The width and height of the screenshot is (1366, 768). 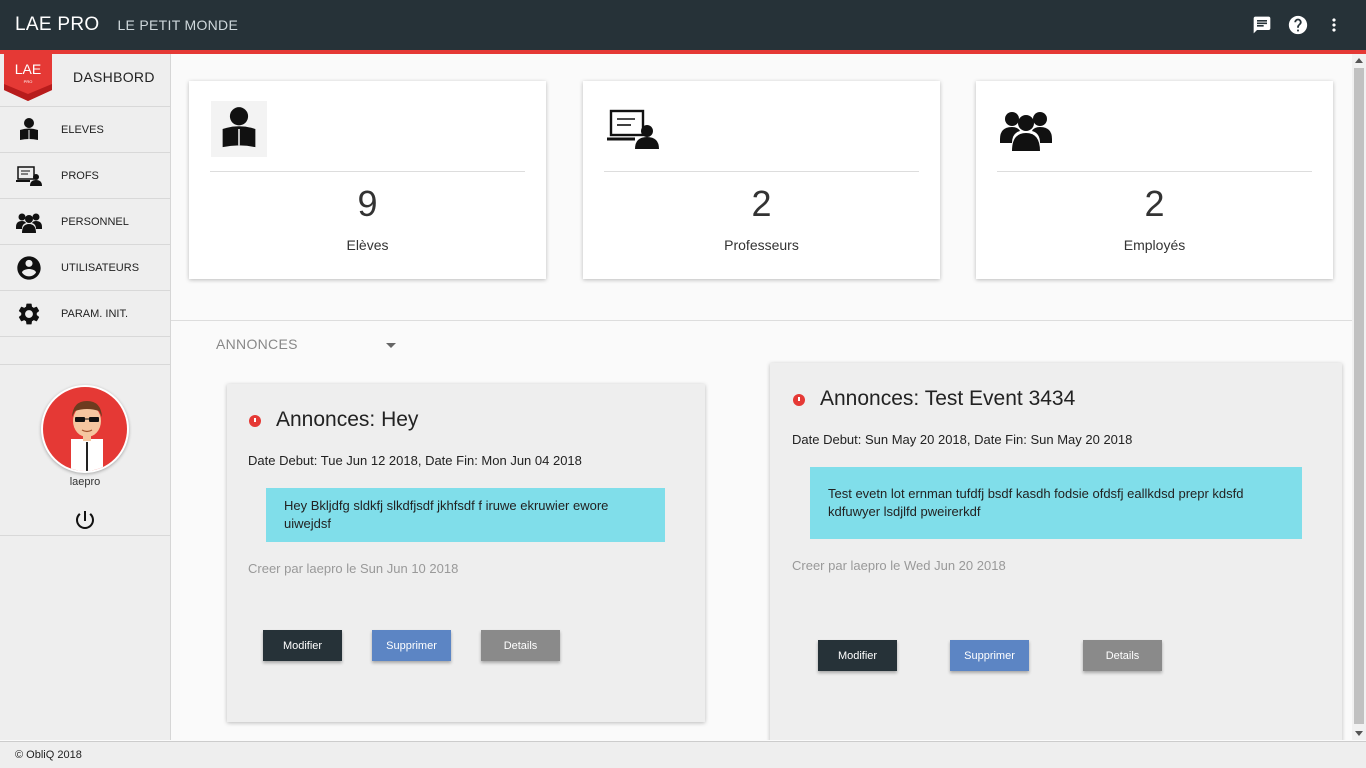 I want to click on stat-caption: Professeurs, so click(x=761, y=245).